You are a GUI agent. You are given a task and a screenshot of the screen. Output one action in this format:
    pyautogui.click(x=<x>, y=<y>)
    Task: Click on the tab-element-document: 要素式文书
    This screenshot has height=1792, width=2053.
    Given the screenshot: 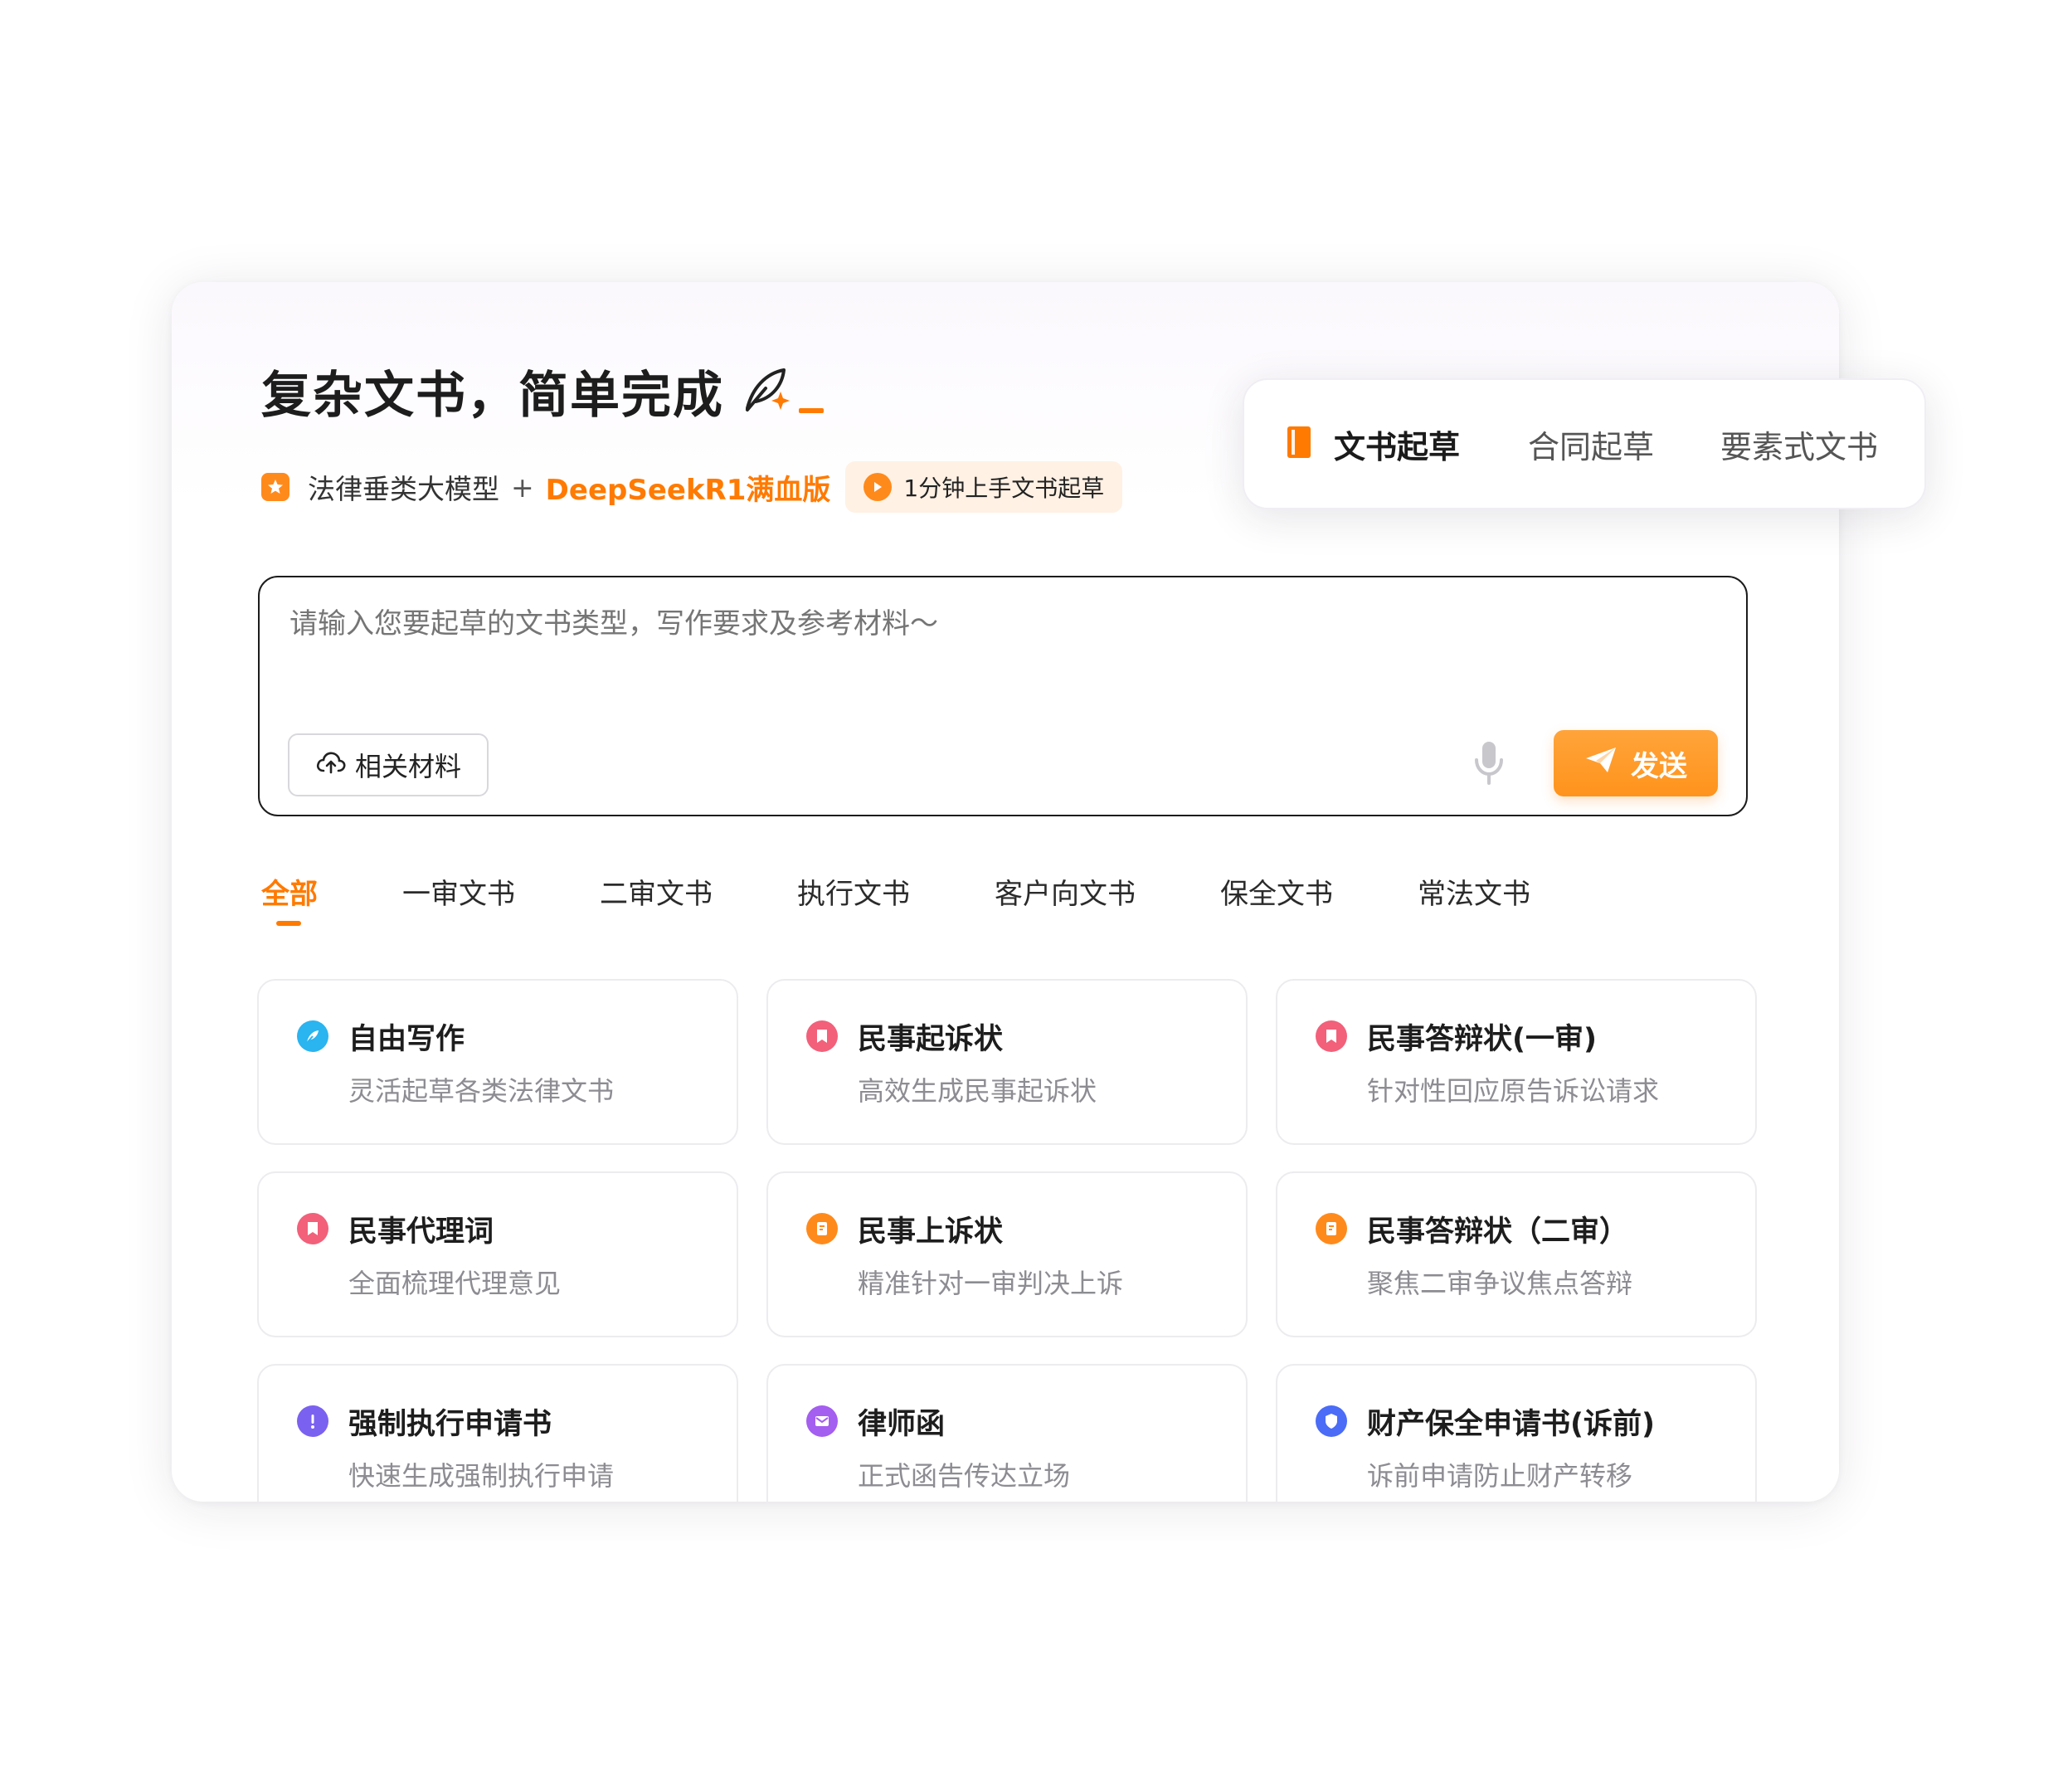 What is the action you would take?
    pyautogui.click(x=1799, y=444)
    